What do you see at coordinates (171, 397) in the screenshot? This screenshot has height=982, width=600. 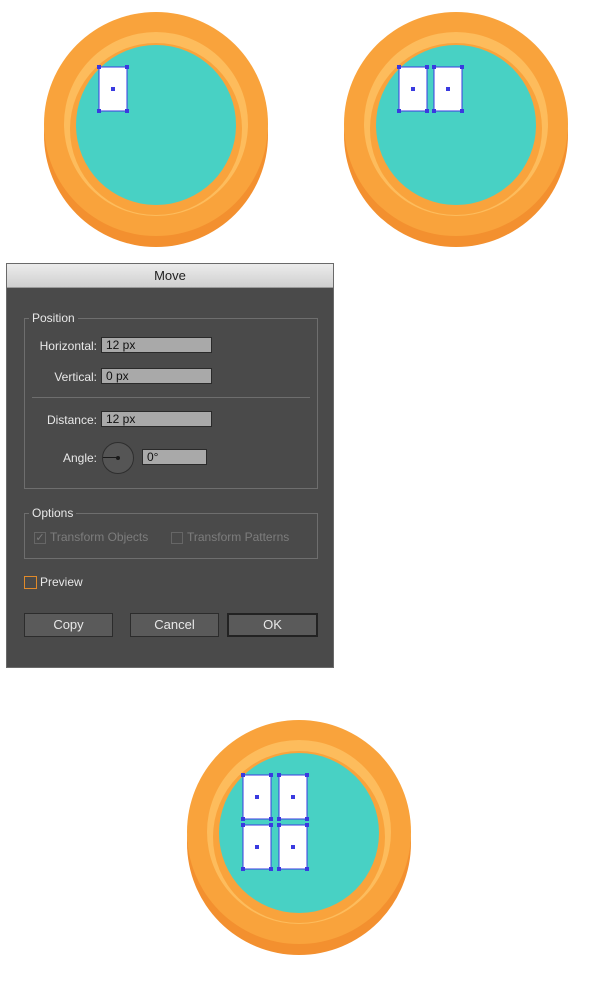 I see `divider` at bounding box center [171, 397].